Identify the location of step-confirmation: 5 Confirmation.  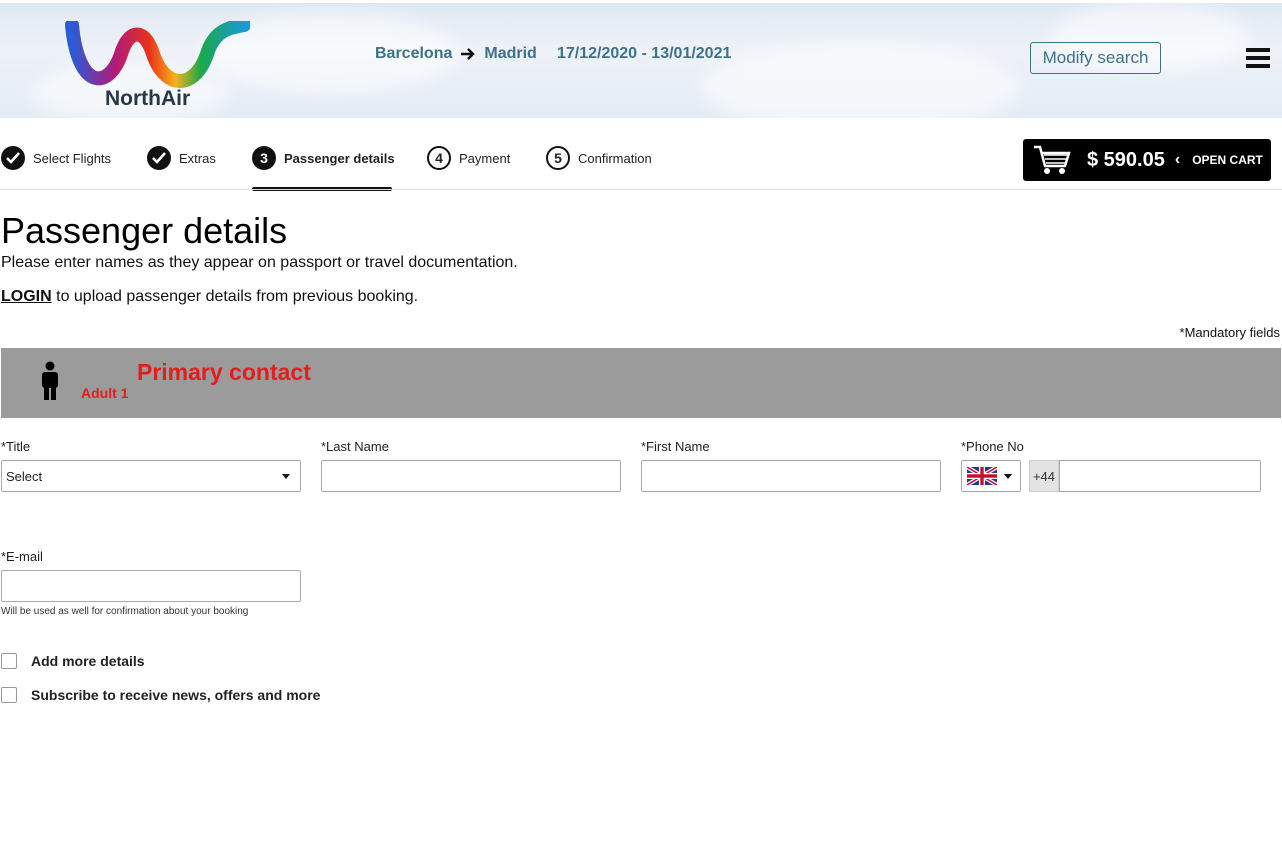
(599, 158).